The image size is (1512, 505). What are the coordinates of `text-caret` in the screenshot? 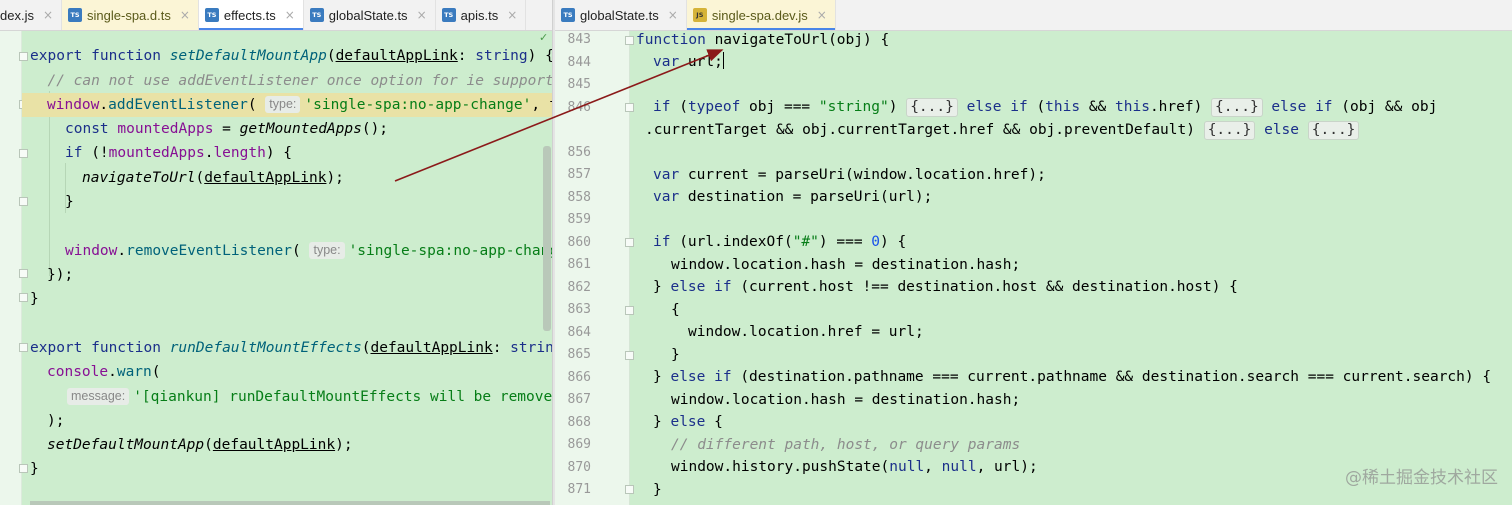 It's located at (723, 60).